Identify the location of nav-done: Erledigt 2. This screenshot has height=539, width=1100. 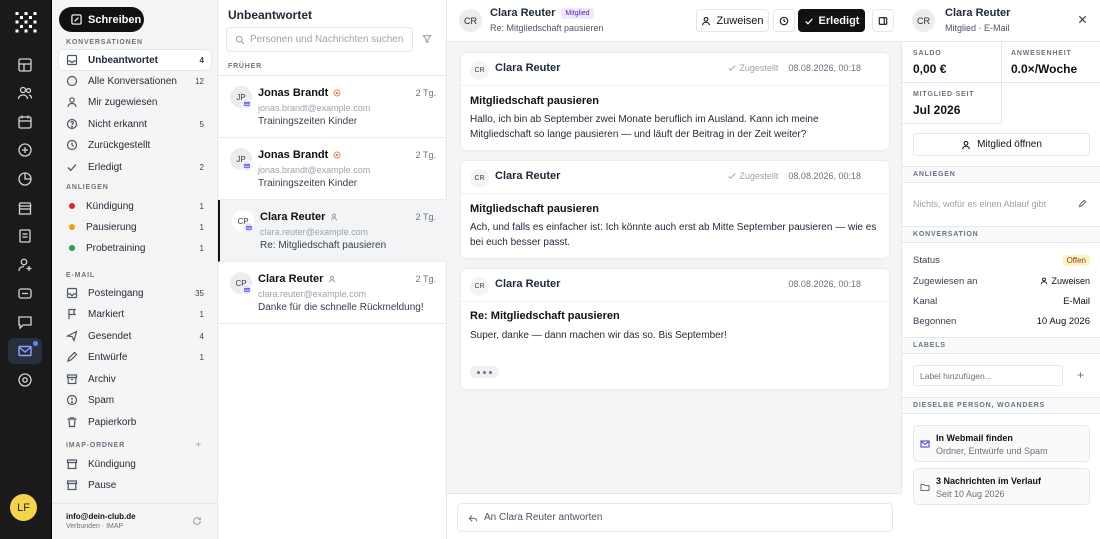
(135, 167).